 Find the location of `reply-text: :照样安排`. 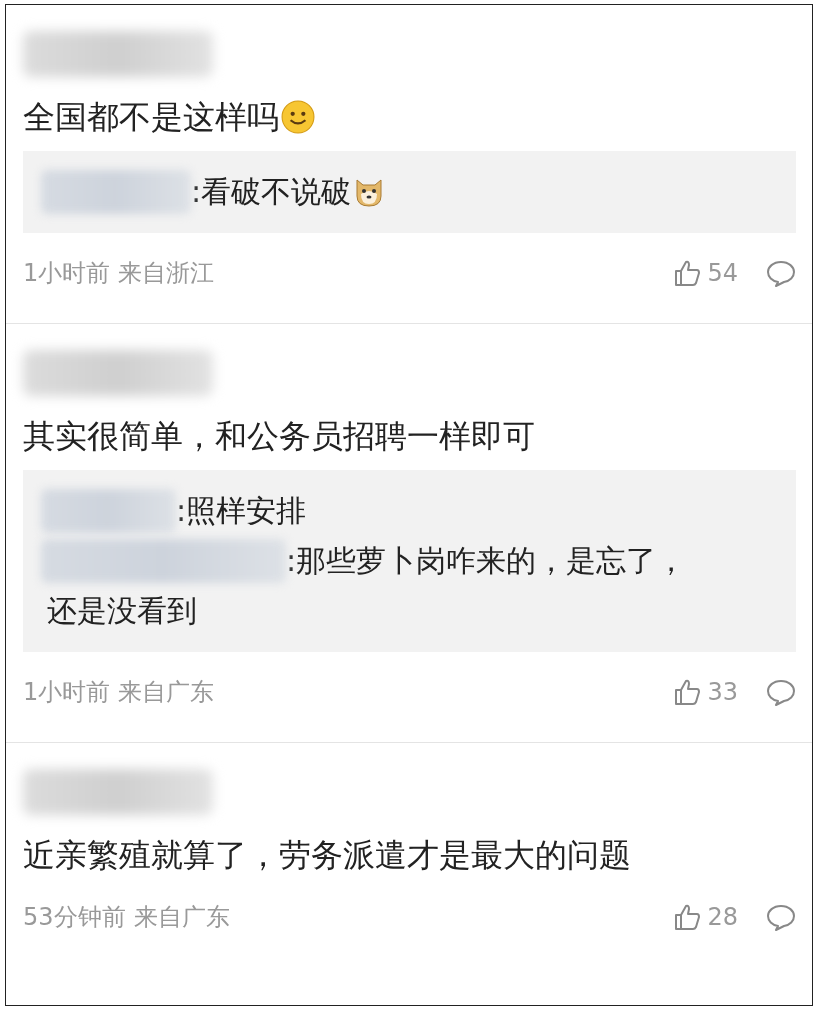

reply-text: :照样安排 is located at coordinates (241, 511).